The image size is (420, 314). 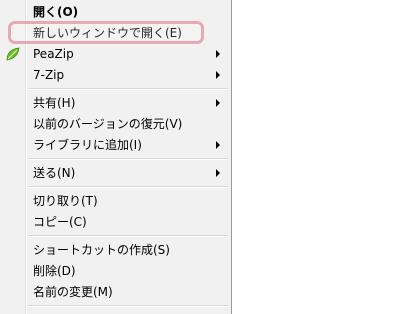 I want to click on menu-item-7zip: 7-Zip, so click(x=115, y=75).